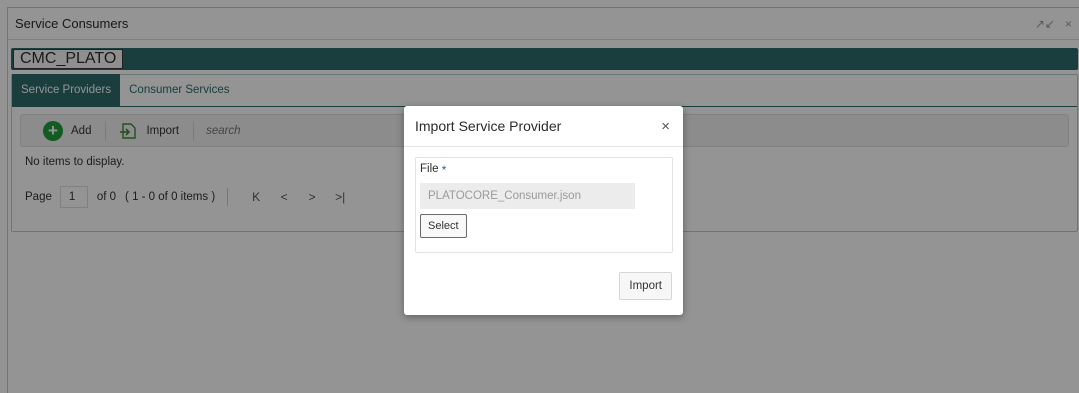  I want to click on close-icon: ×, so click(665, 126).